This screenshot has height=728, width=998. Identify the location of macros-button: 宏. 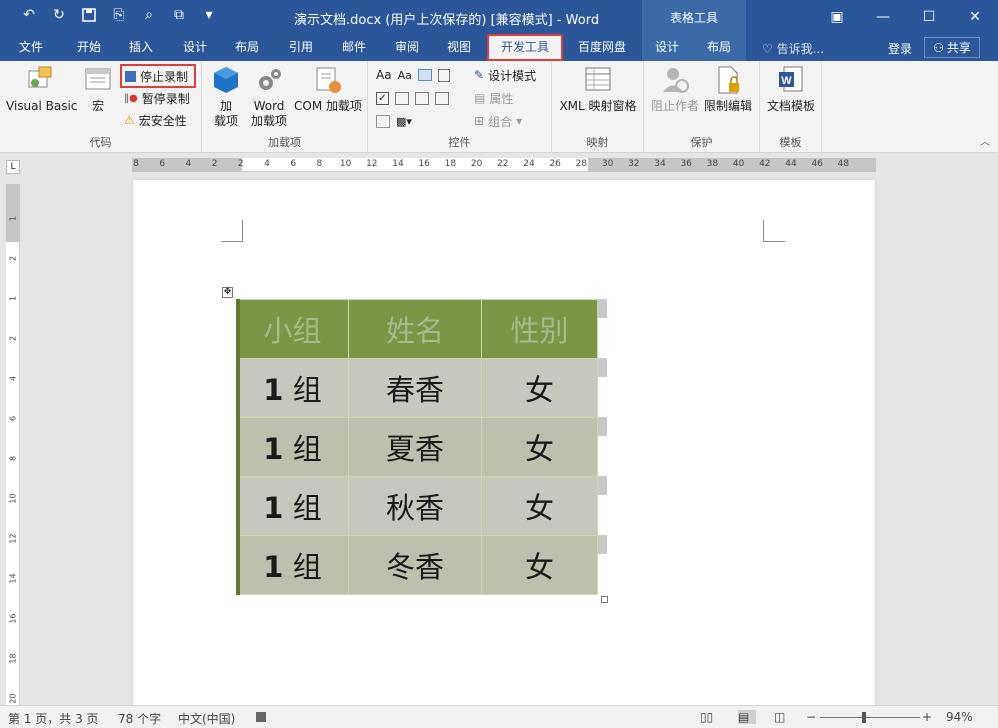
(98, 89).